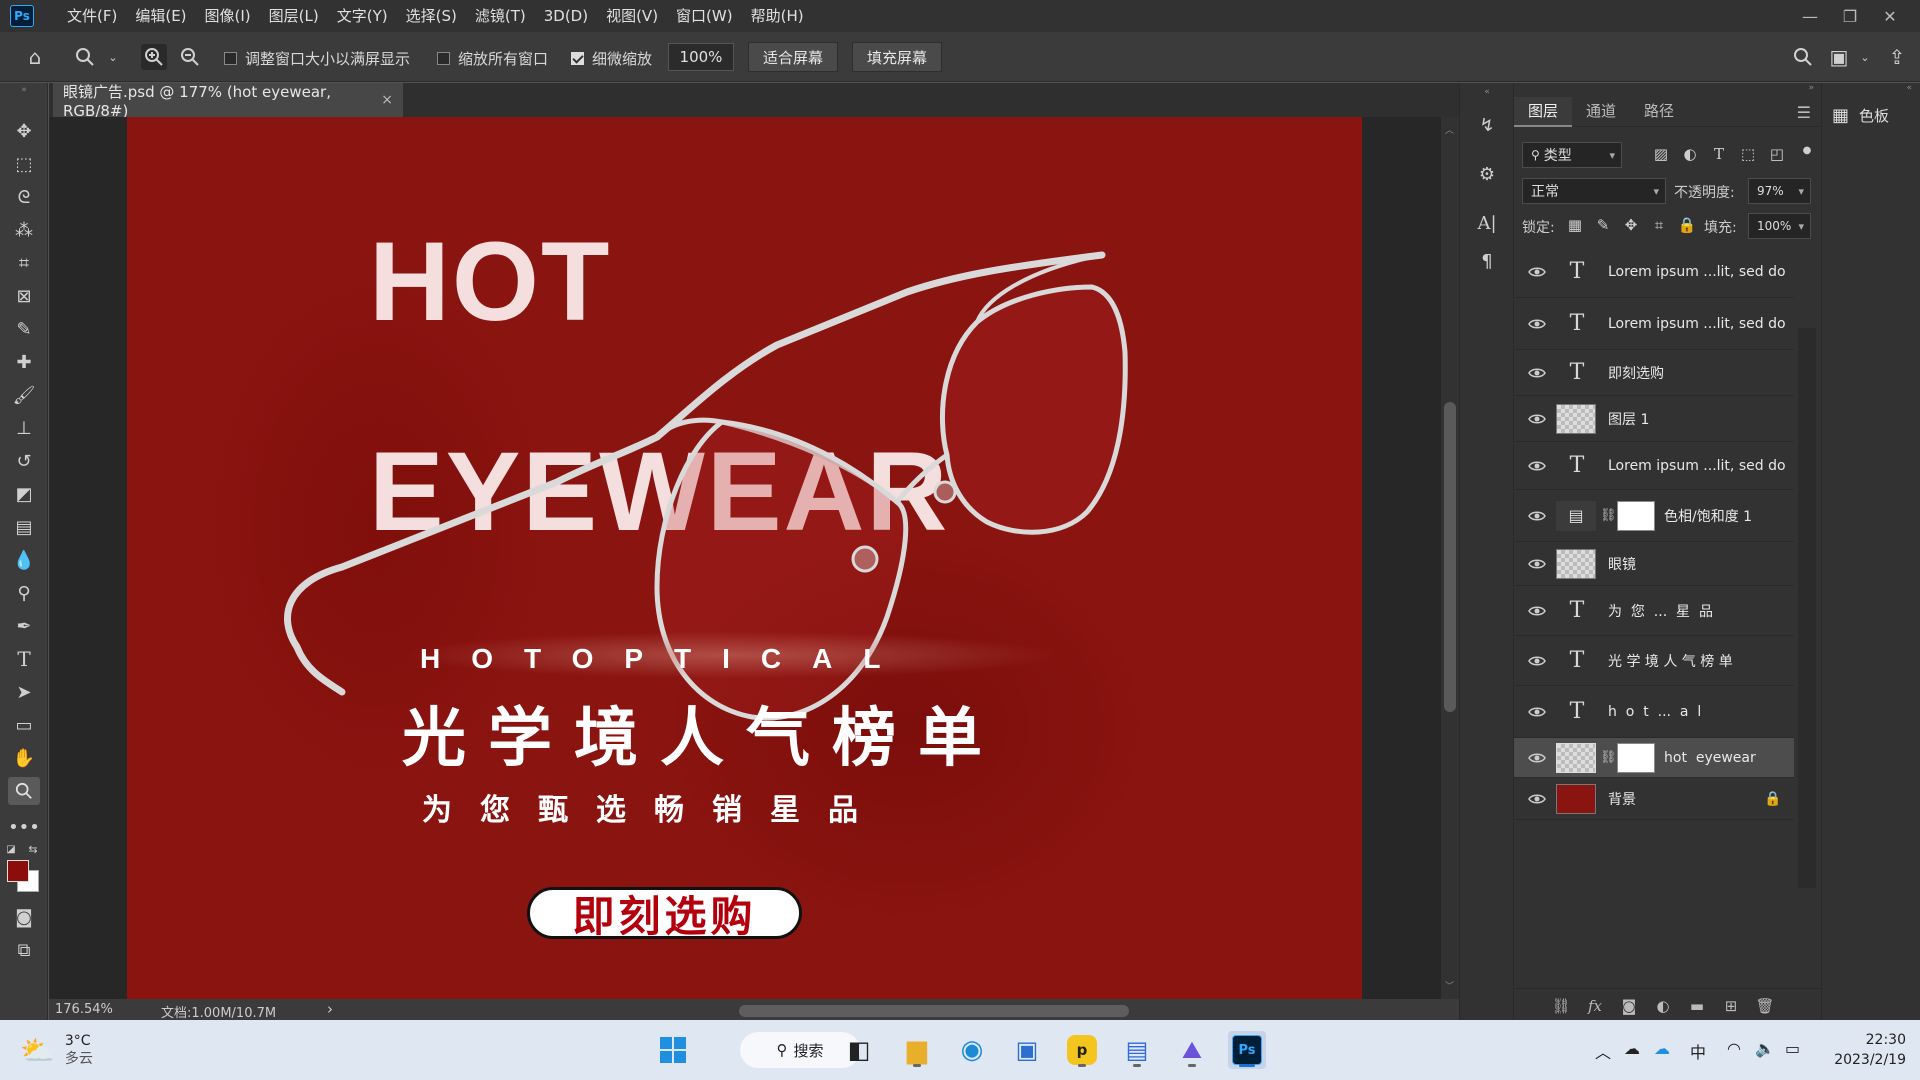  What do you see at coordinates (113, 57) in the screenshot?
I see `chevron-down-icon: ⌄` at bounding box center [113, 57].